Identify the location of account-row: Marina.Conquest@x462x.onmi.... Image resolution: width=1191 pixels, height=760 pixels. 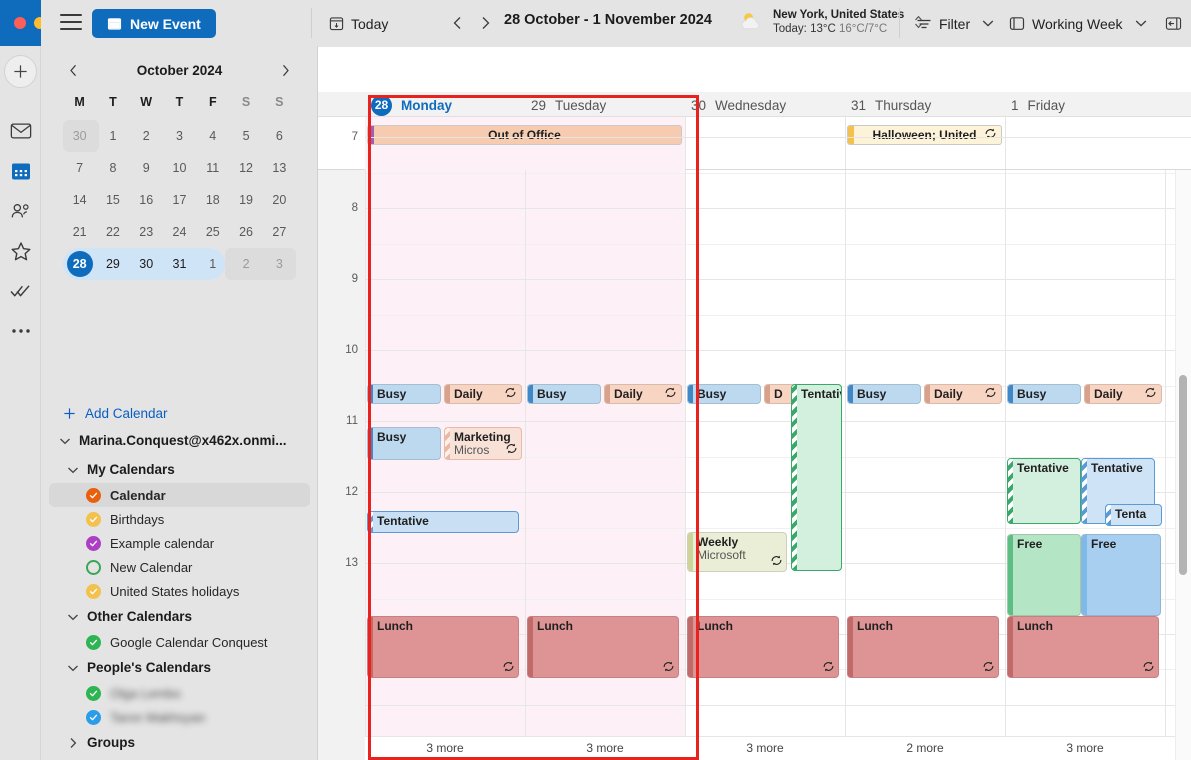
(179, 440).